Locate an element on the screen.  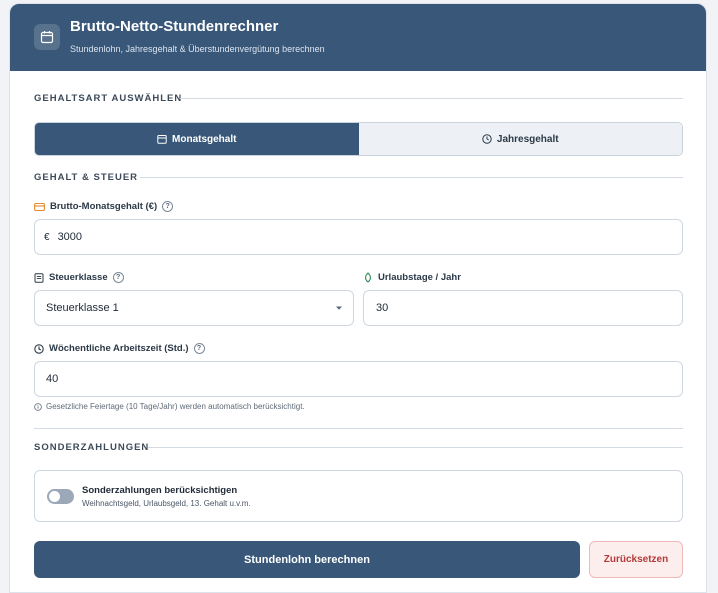
vacation-label: Urlaubstage / Jahr is located at coordinates (412, 277).